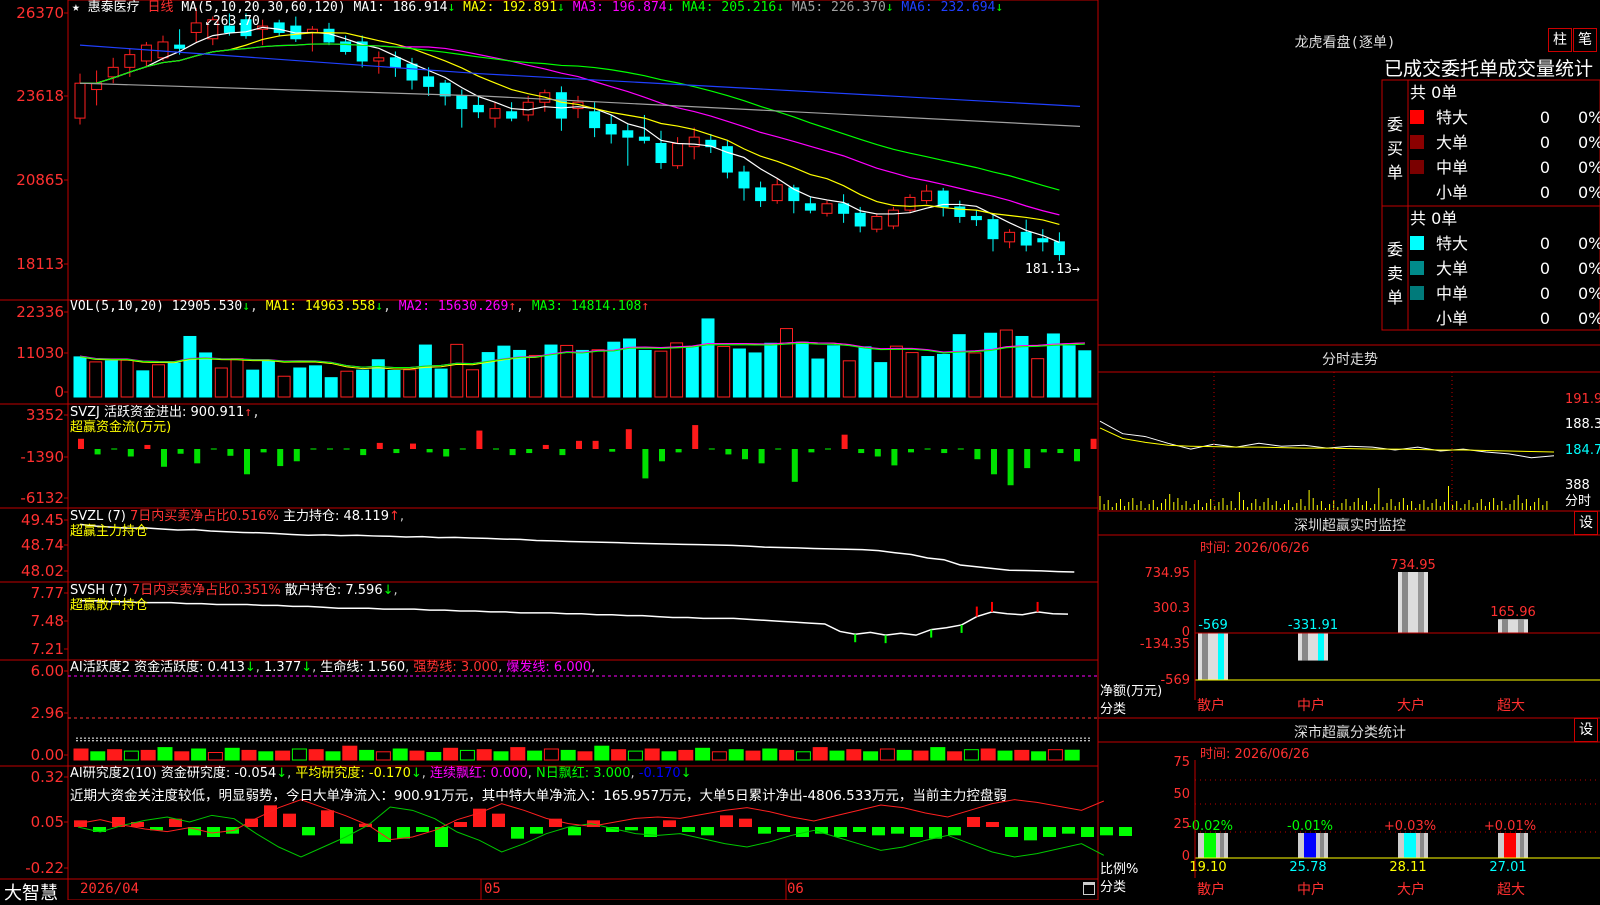  What do you see at coordinates (1452, 192) in the screenshot?
I see `buy-order-row-name: 小单` at bounding box center [1452, 192].